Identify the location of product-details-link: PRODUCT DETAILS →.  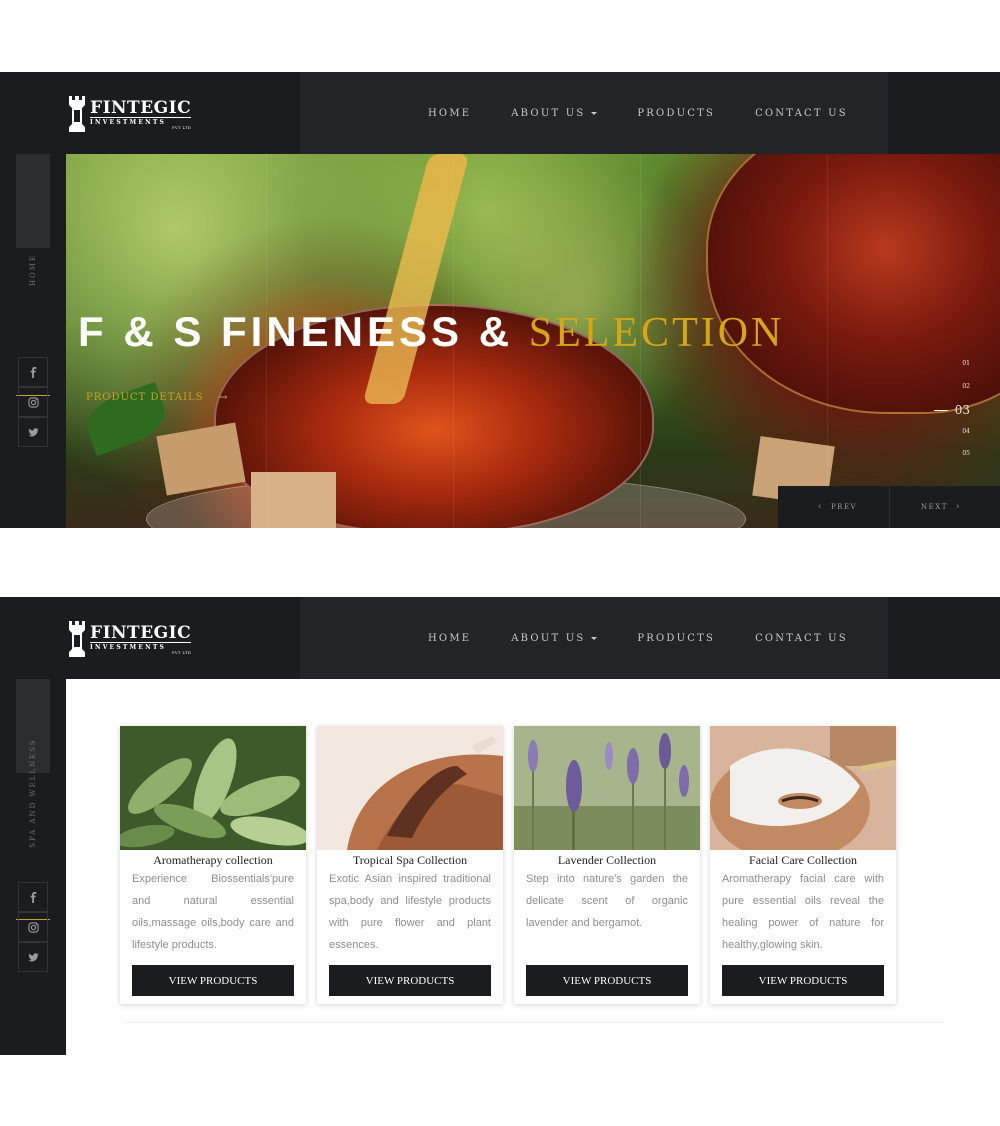
(157, 397).